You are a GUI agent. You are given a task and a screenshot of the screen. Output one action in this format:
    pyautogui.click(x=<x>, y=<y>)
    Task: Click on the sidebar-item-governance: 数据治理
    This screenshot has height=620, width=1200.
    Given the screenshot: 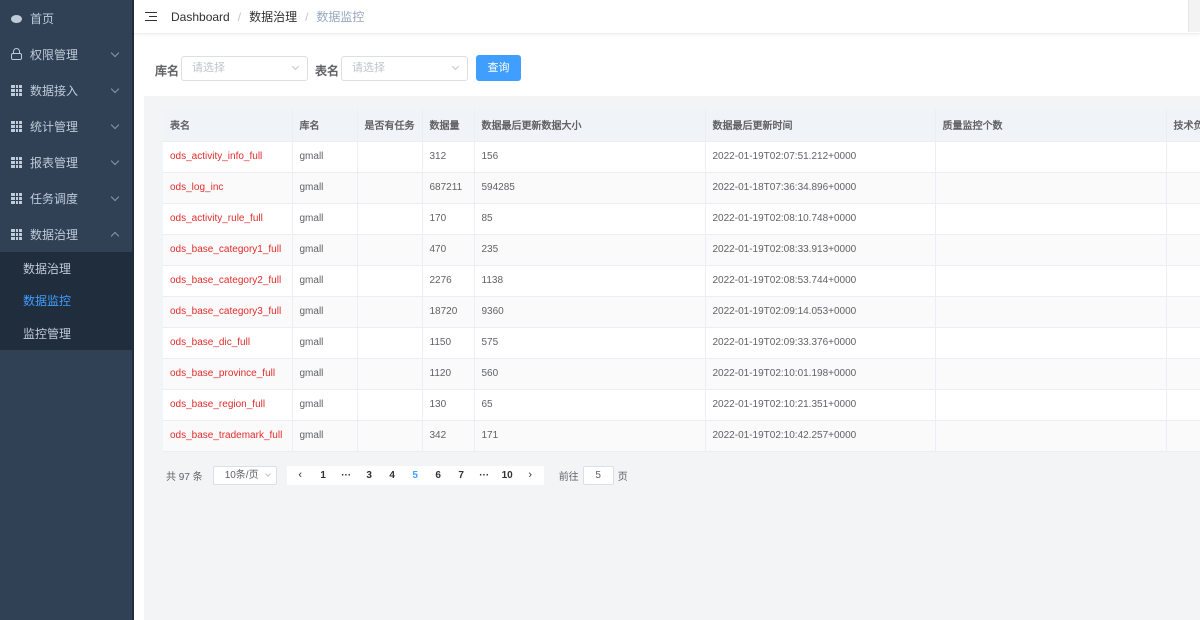 What is the action you would take?
    pyautogui.click(x=66, y=234)
    